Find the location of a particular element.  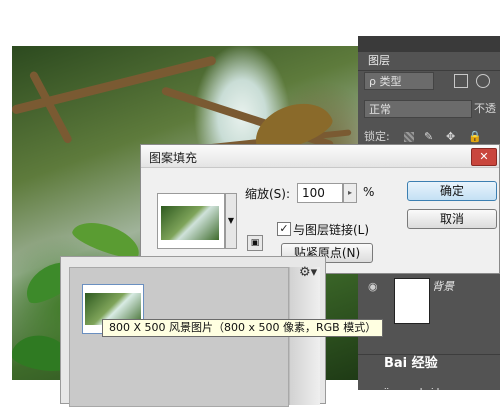

pattern-dropdown-arrow: ▼ is located at coordinates (231, 221).